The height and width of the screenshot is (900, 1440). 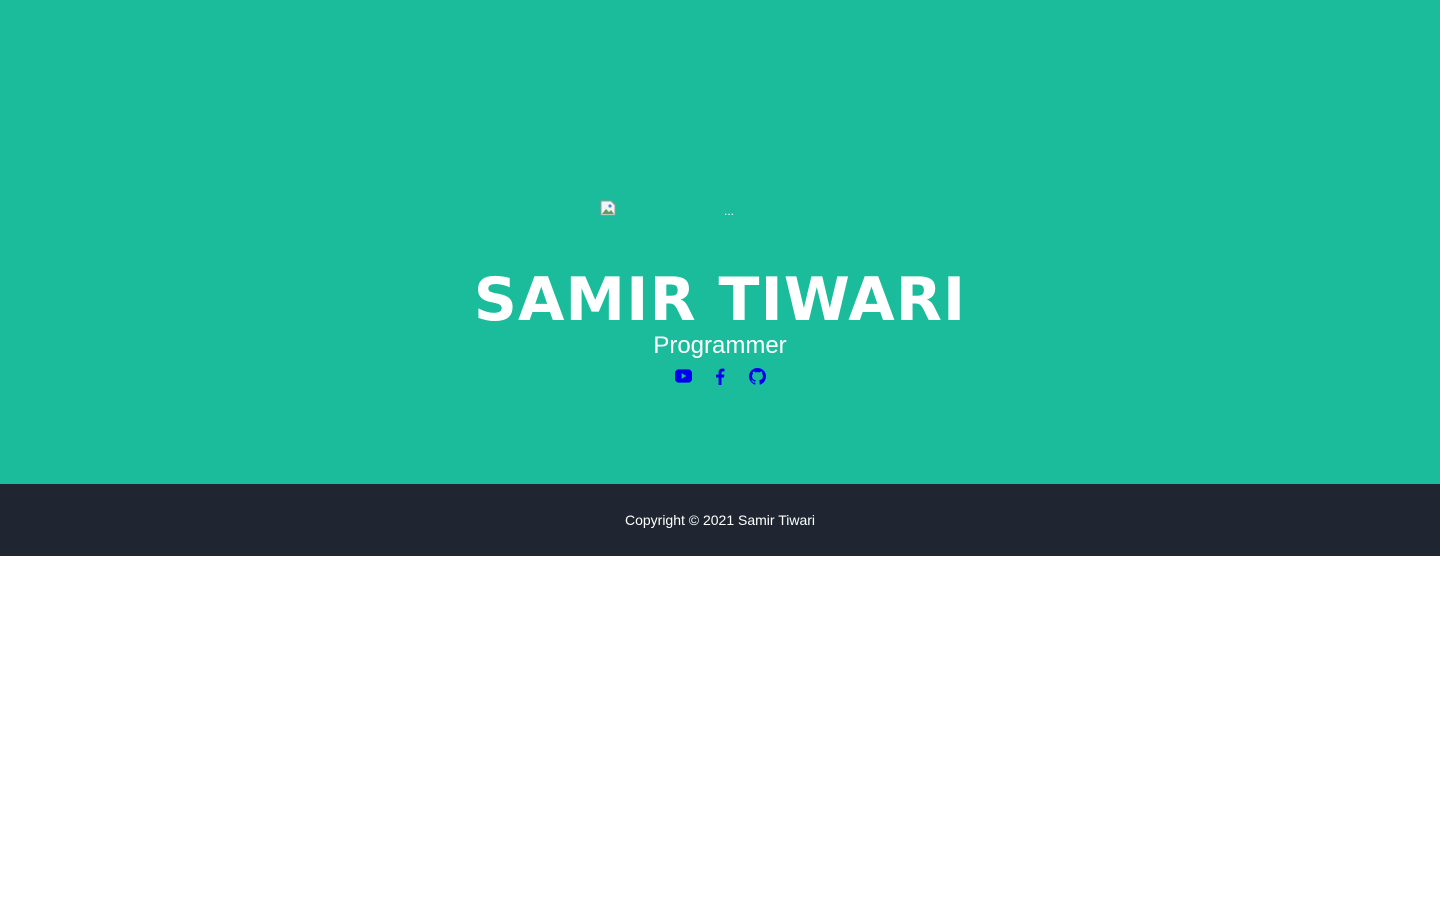 I want to click on github-icon, so click(x=757, y=376).